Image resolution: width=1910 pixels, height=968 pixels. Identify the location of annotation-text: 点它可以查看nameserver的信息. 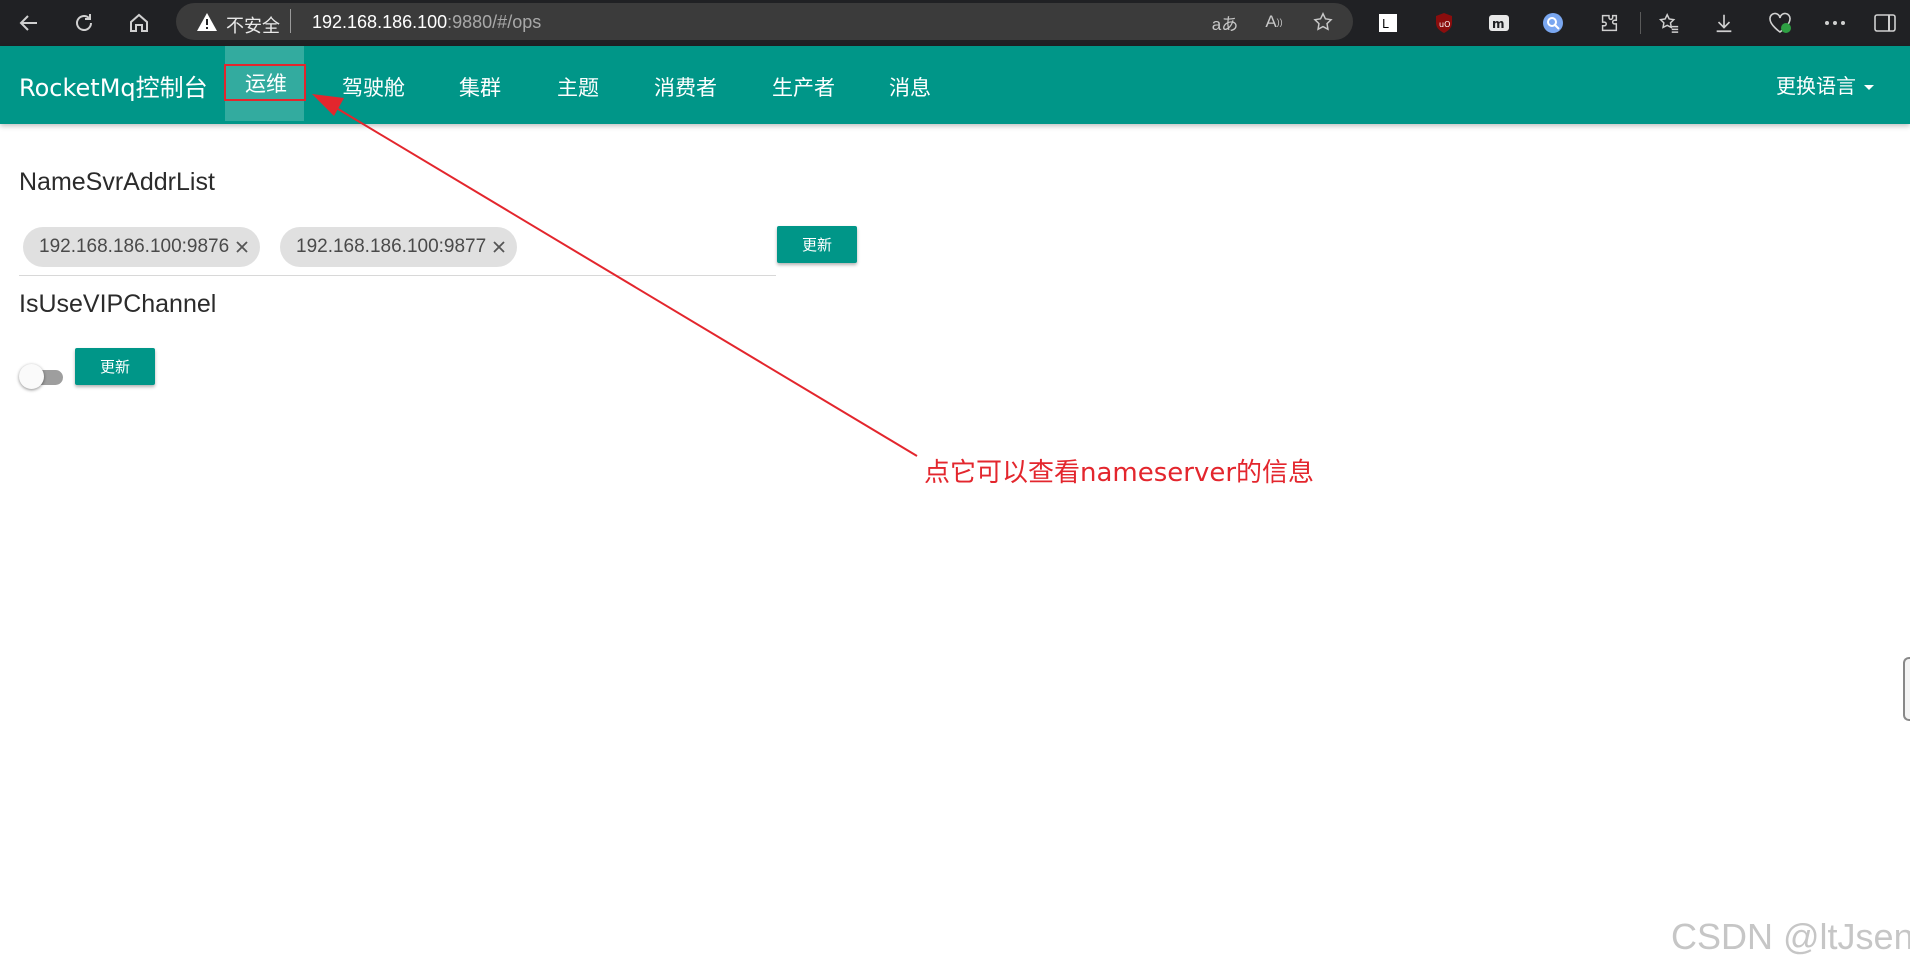
(1119, 473).